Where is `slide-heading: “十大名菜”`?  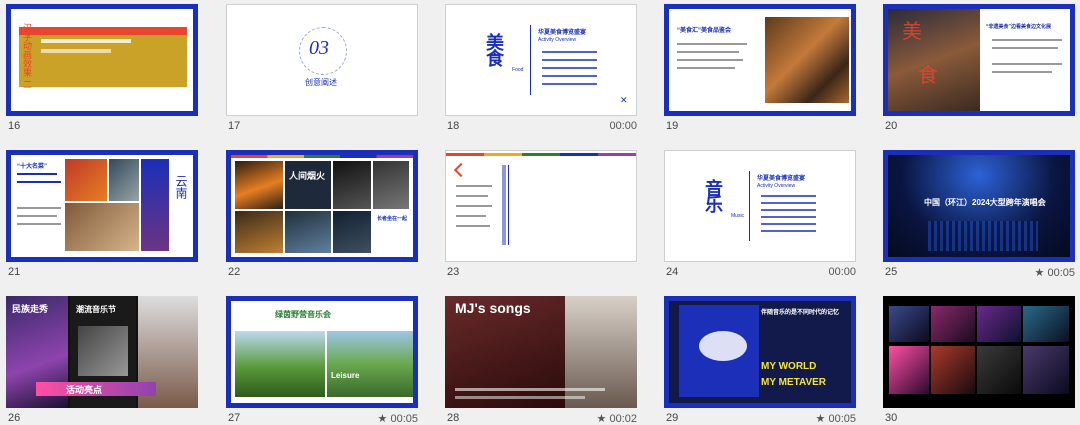 slide-heading: “十大名菜” is located at coordinates (32, 167).